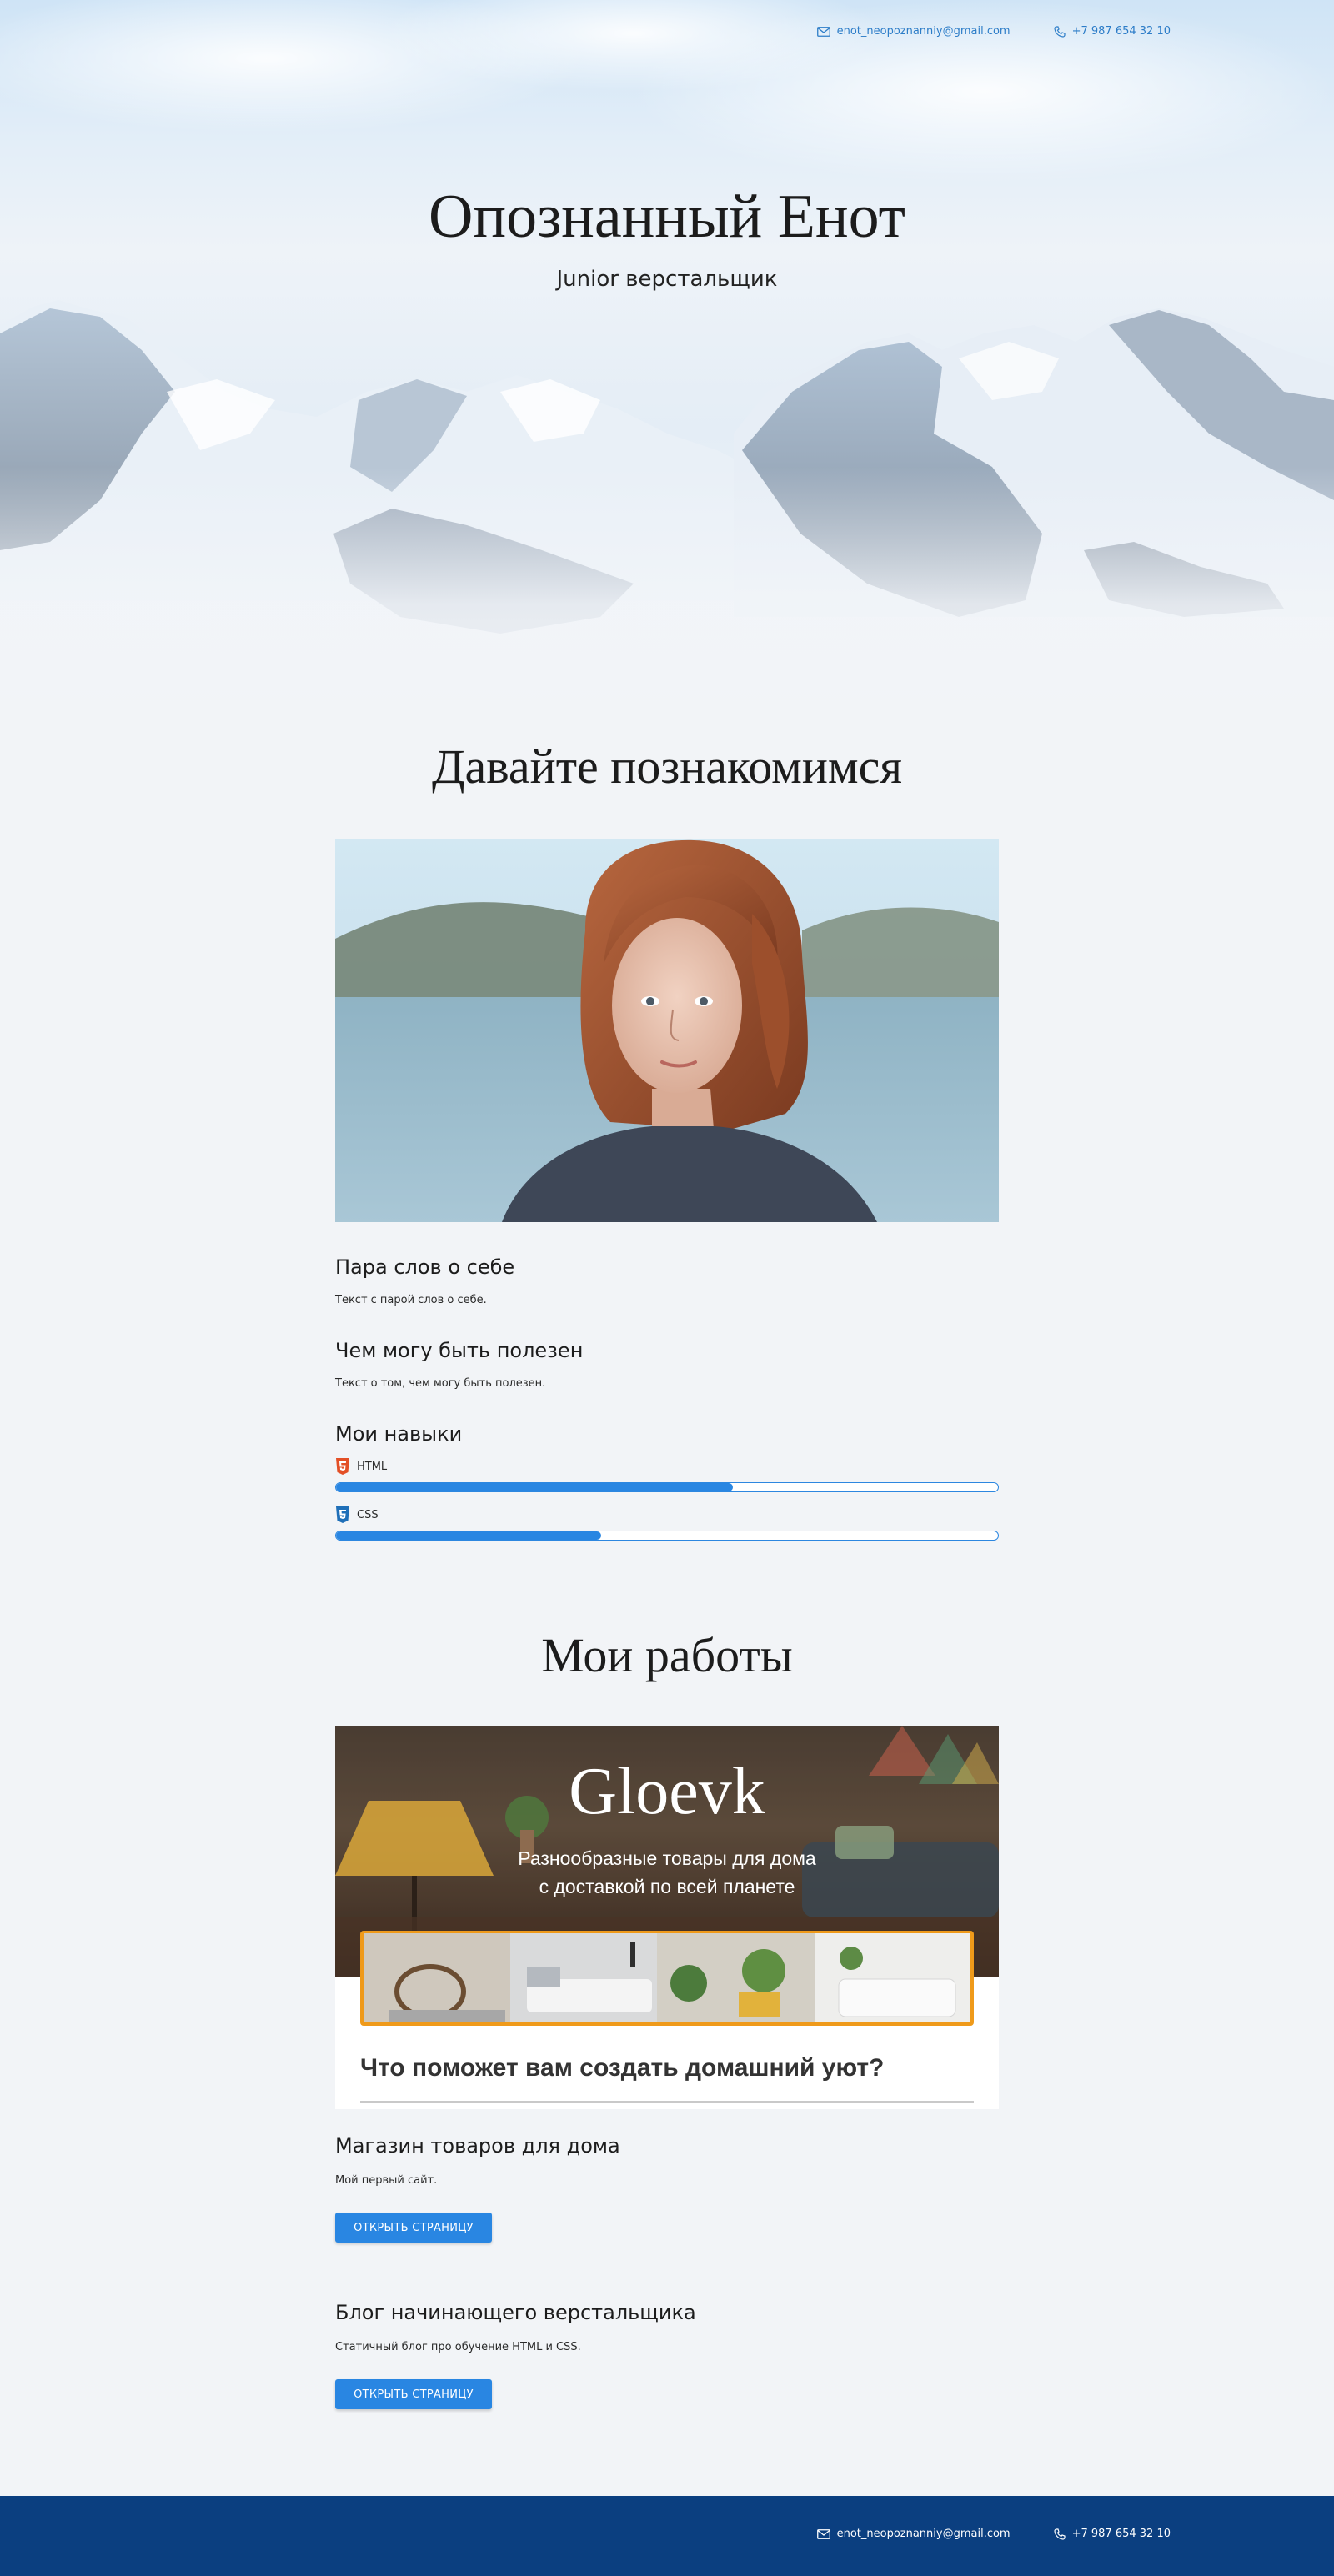 The image size is (1334, 2576). I want to click on html5-icon, so click(342, 1466).